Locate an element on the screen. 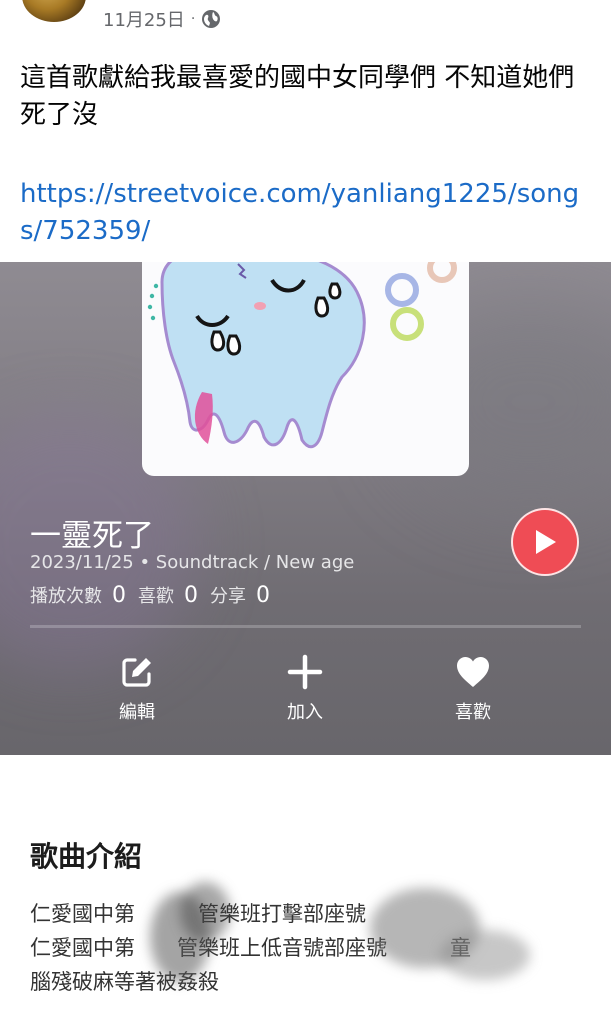 This screenshot has height=1024, width=611. intro-heading: 歌曲介紹 is located at coordinates (86, 856).